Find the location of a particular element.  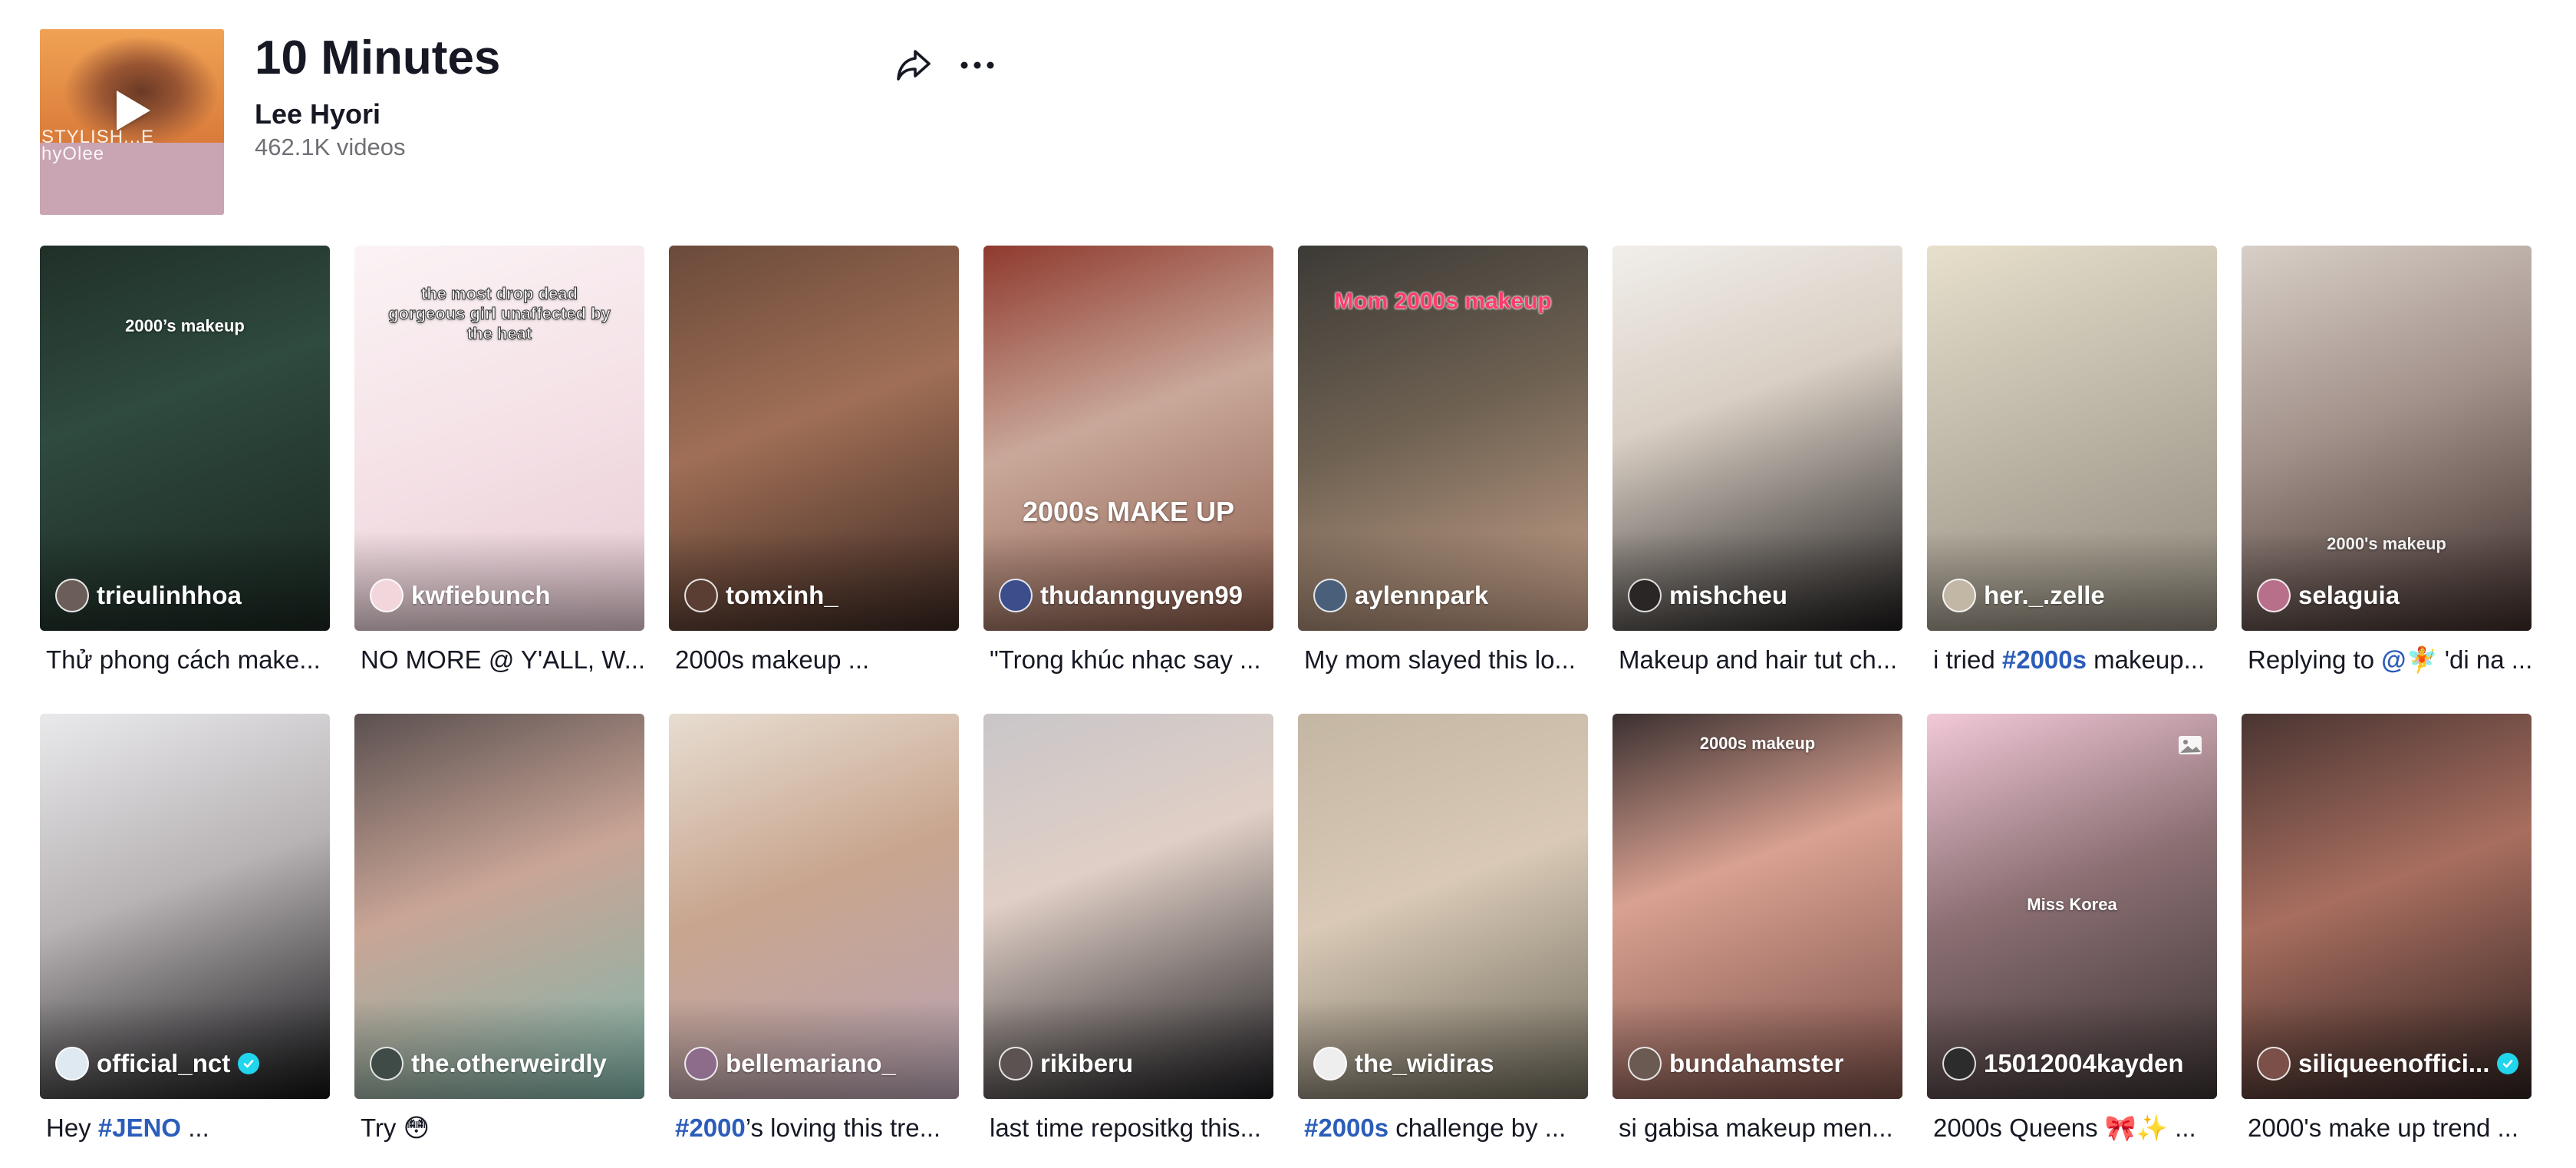

video-card: the.otherweirdly Try 😳 is located at coordinates (499, 930).